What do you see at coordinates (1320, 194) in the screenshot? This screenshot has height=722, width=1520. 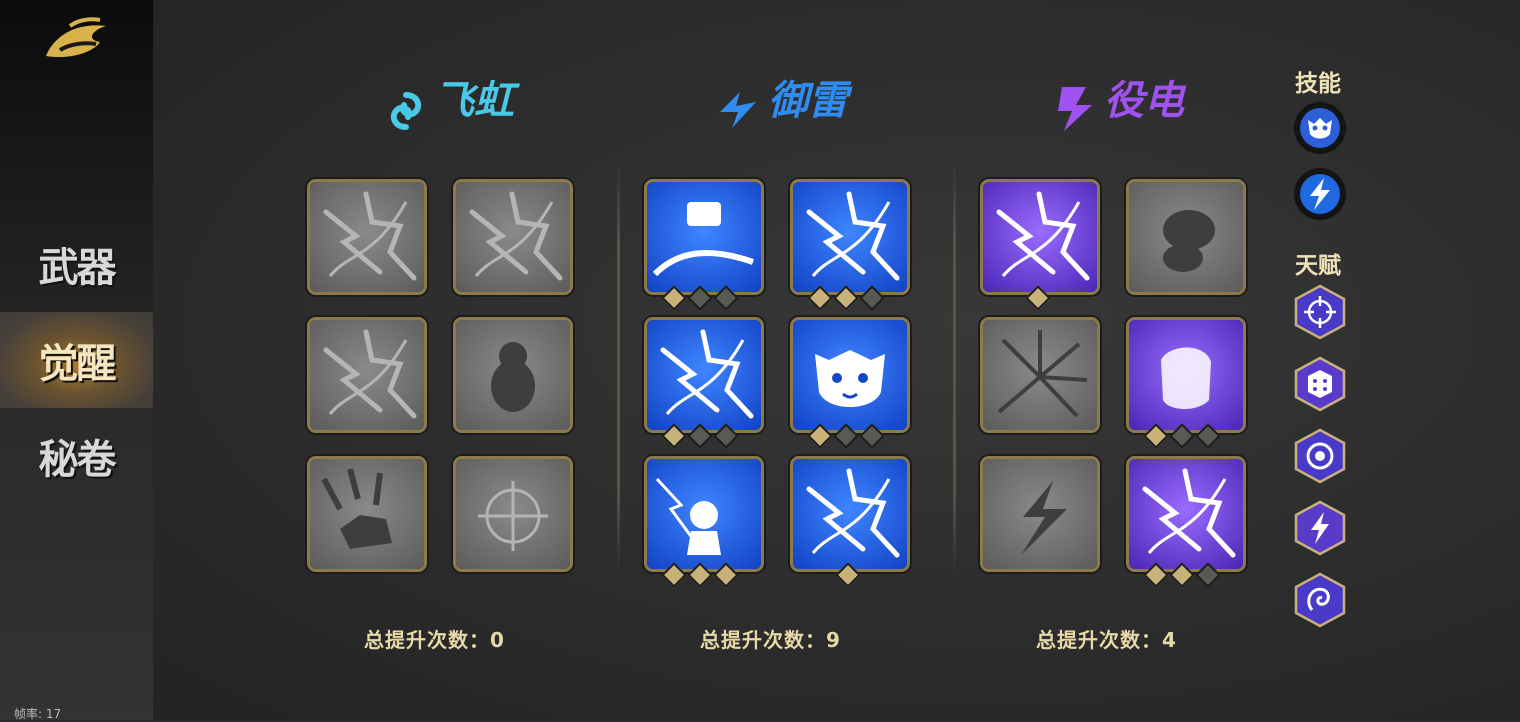 I see `lightning-skill-icon` at bounding box center [1320, 194].